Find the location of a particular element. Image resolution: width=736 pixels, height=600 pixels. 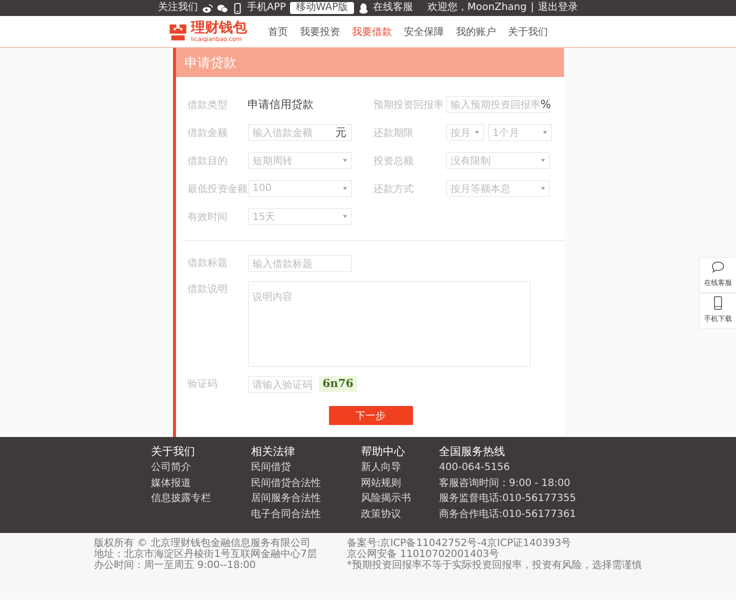

field-label: 借款说明 is located at coordinates (208, 290).